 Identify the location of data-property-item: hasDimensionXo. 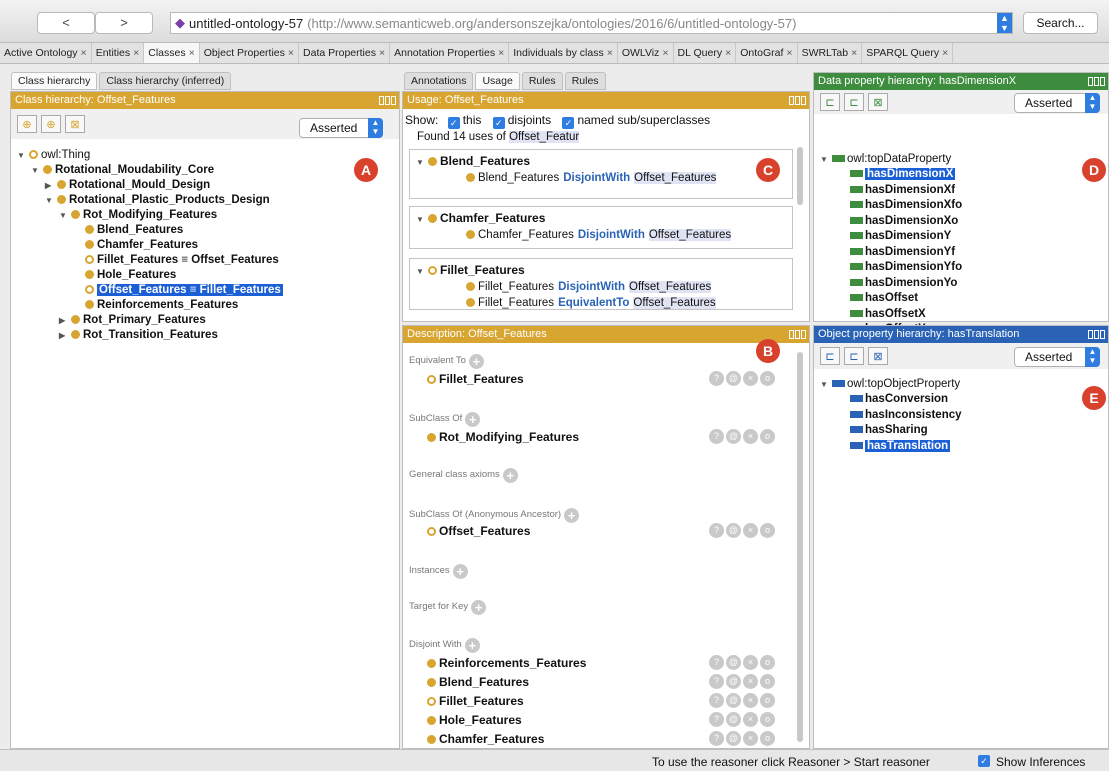
(904, 221).